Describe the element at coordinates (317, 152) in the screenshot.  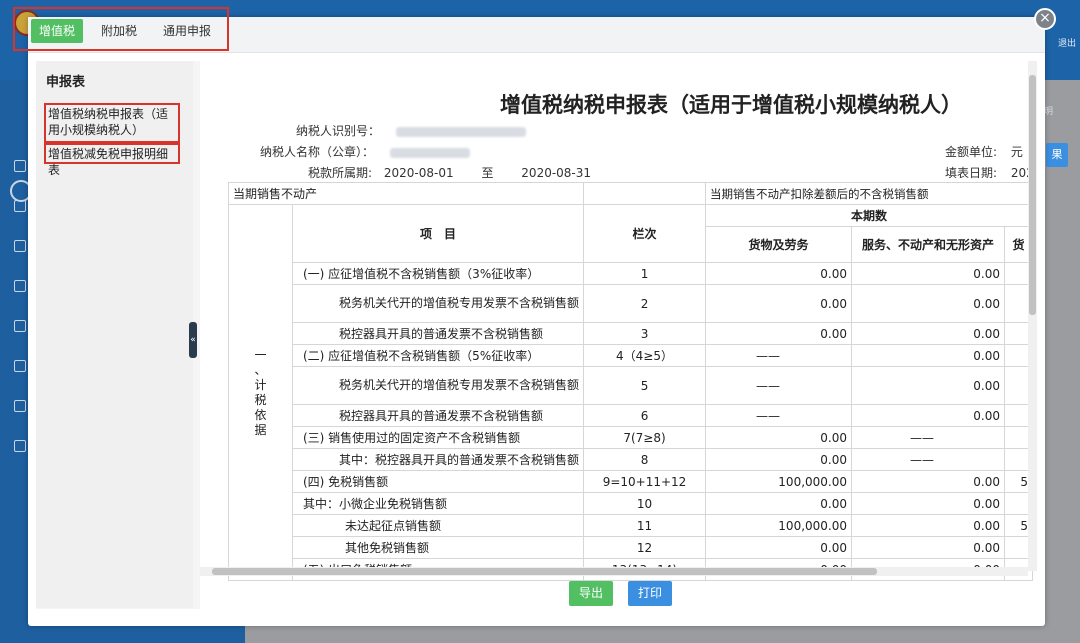
I see `taxpayer-name-label: 纳税人名称（公章）：` at that location.